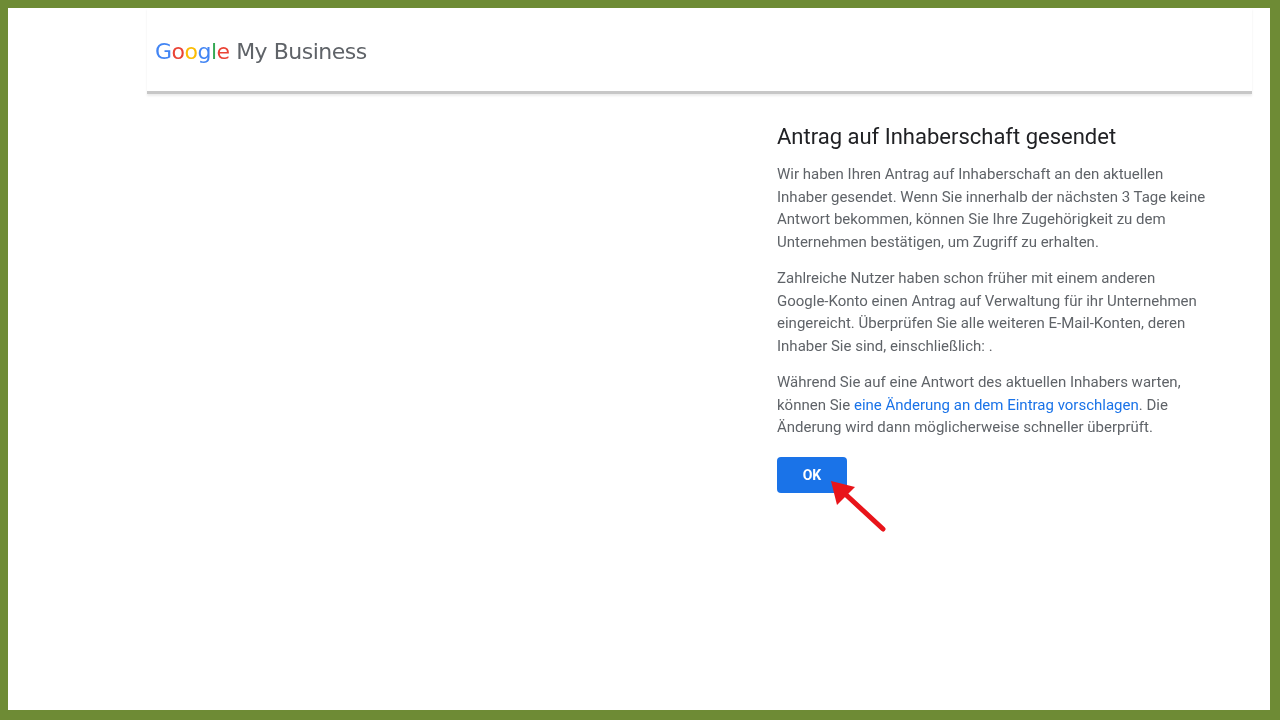  Describe the element at coordinates (996, 404) in the screenshot. I see `suggest-edit-link: eine Änderung an dem Eintrag vorschlagen` at that location.